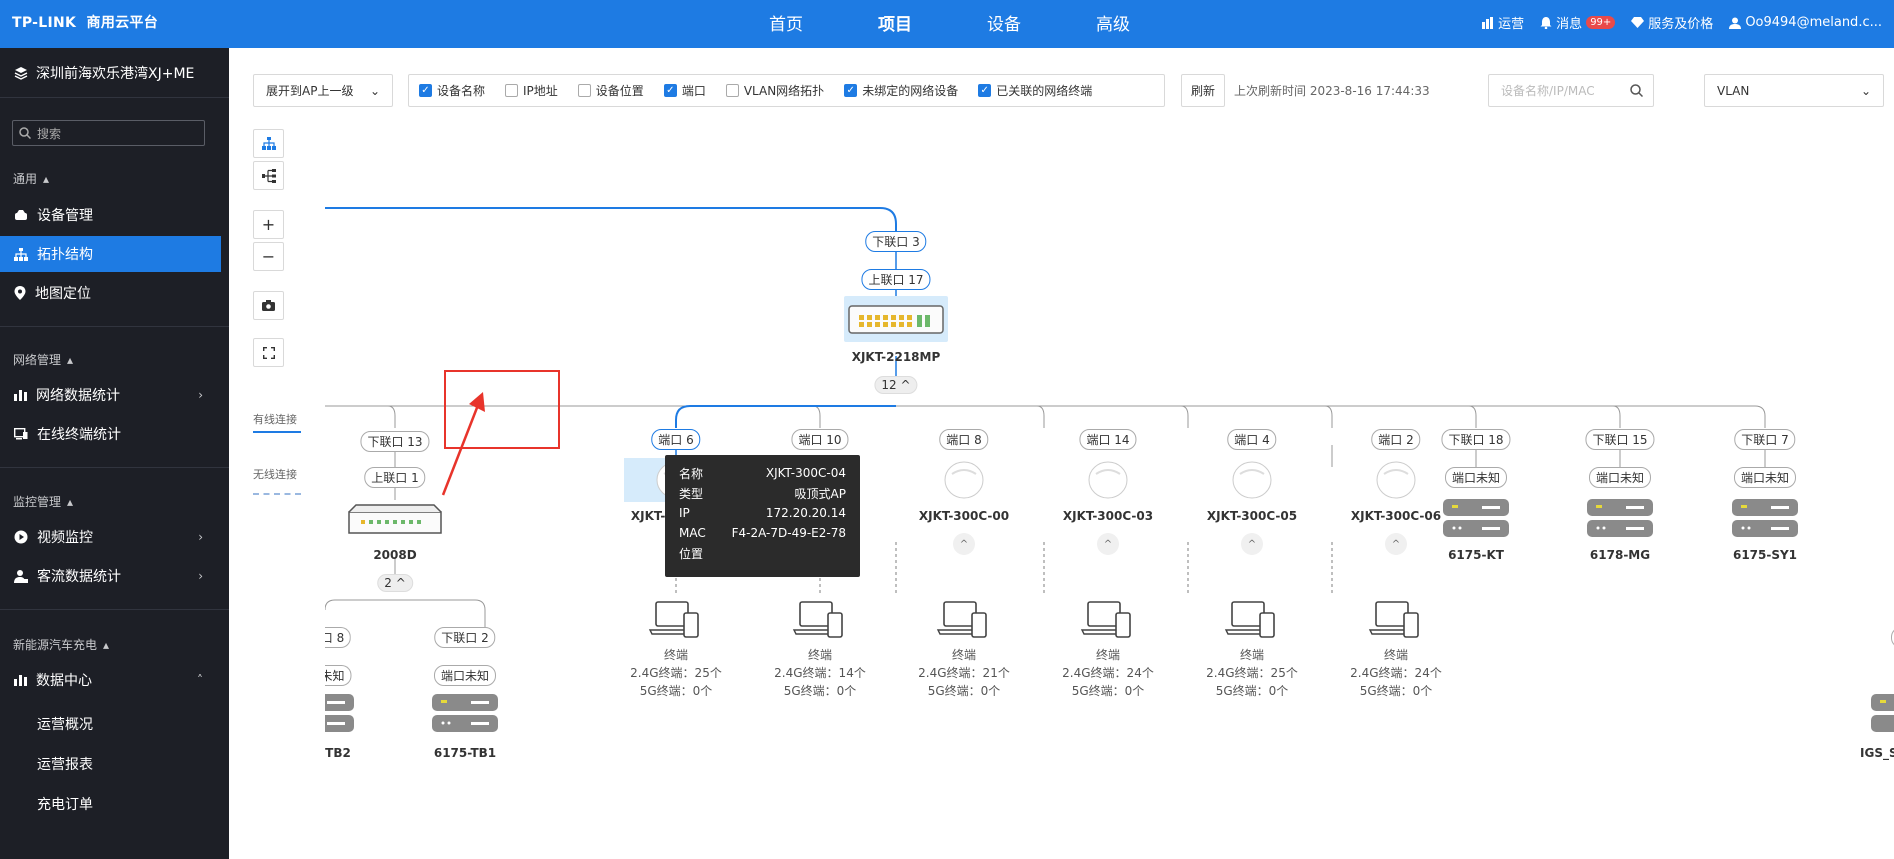 The image size is (1894, 859). Describe the element at coordinates (79, 435) in the screenshot. I see `sidebar-item-label: 在线终端统计` at that location.